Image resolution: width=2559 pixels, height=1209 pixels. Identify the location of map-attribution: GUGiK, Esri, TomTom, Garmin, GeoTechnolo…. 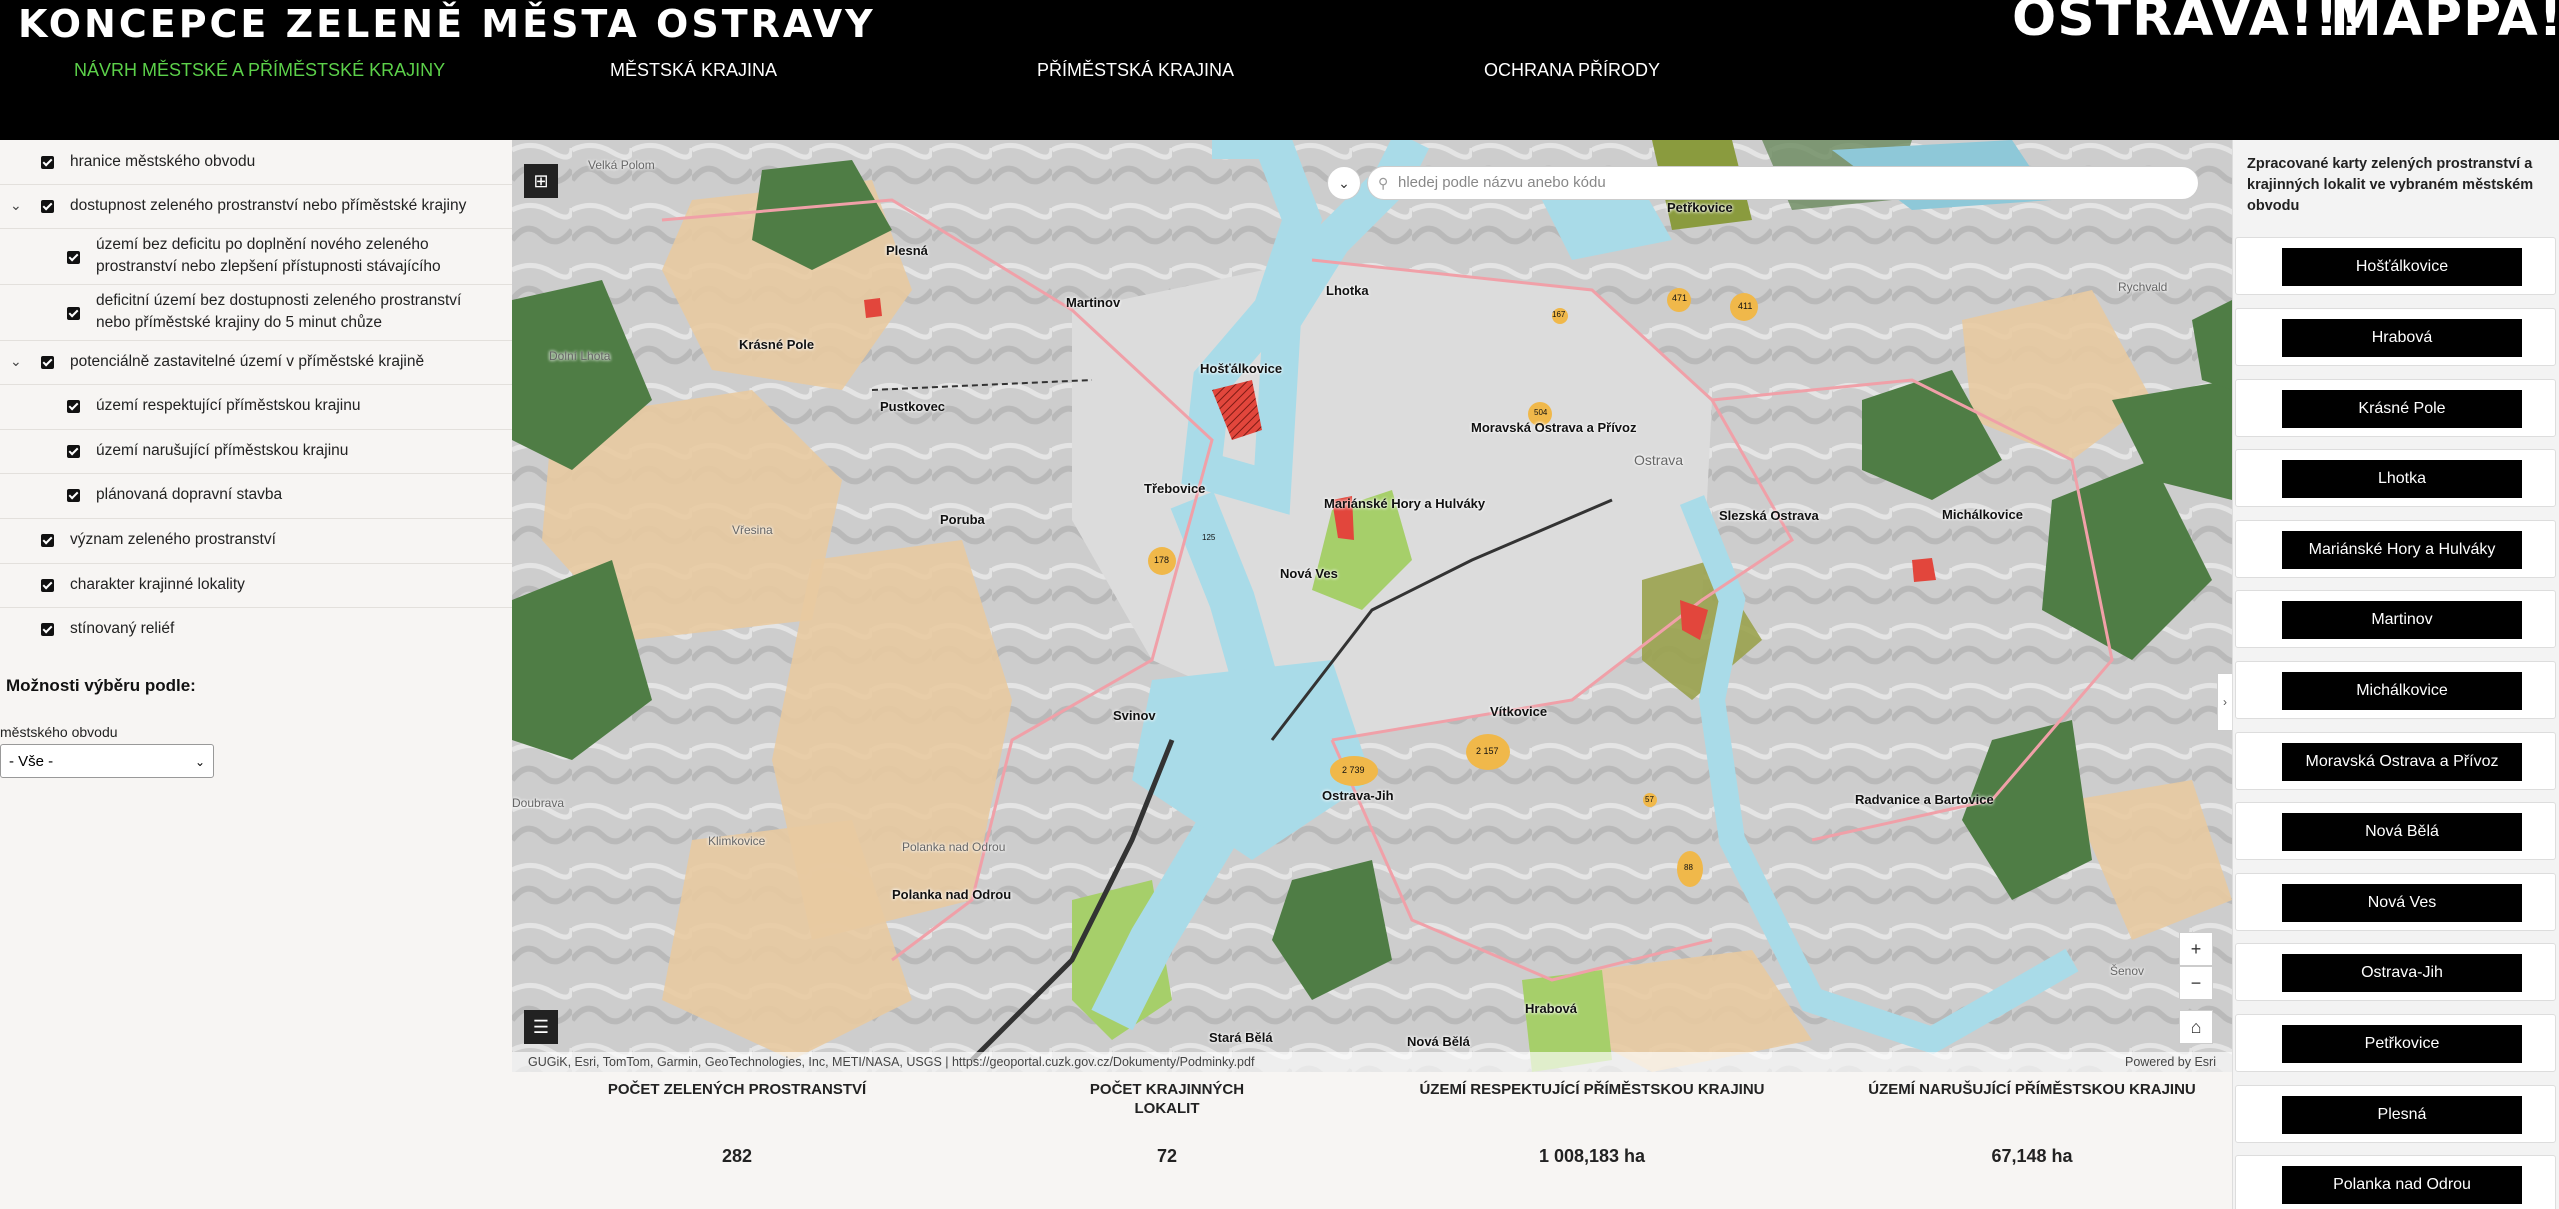
(1372, 1062).